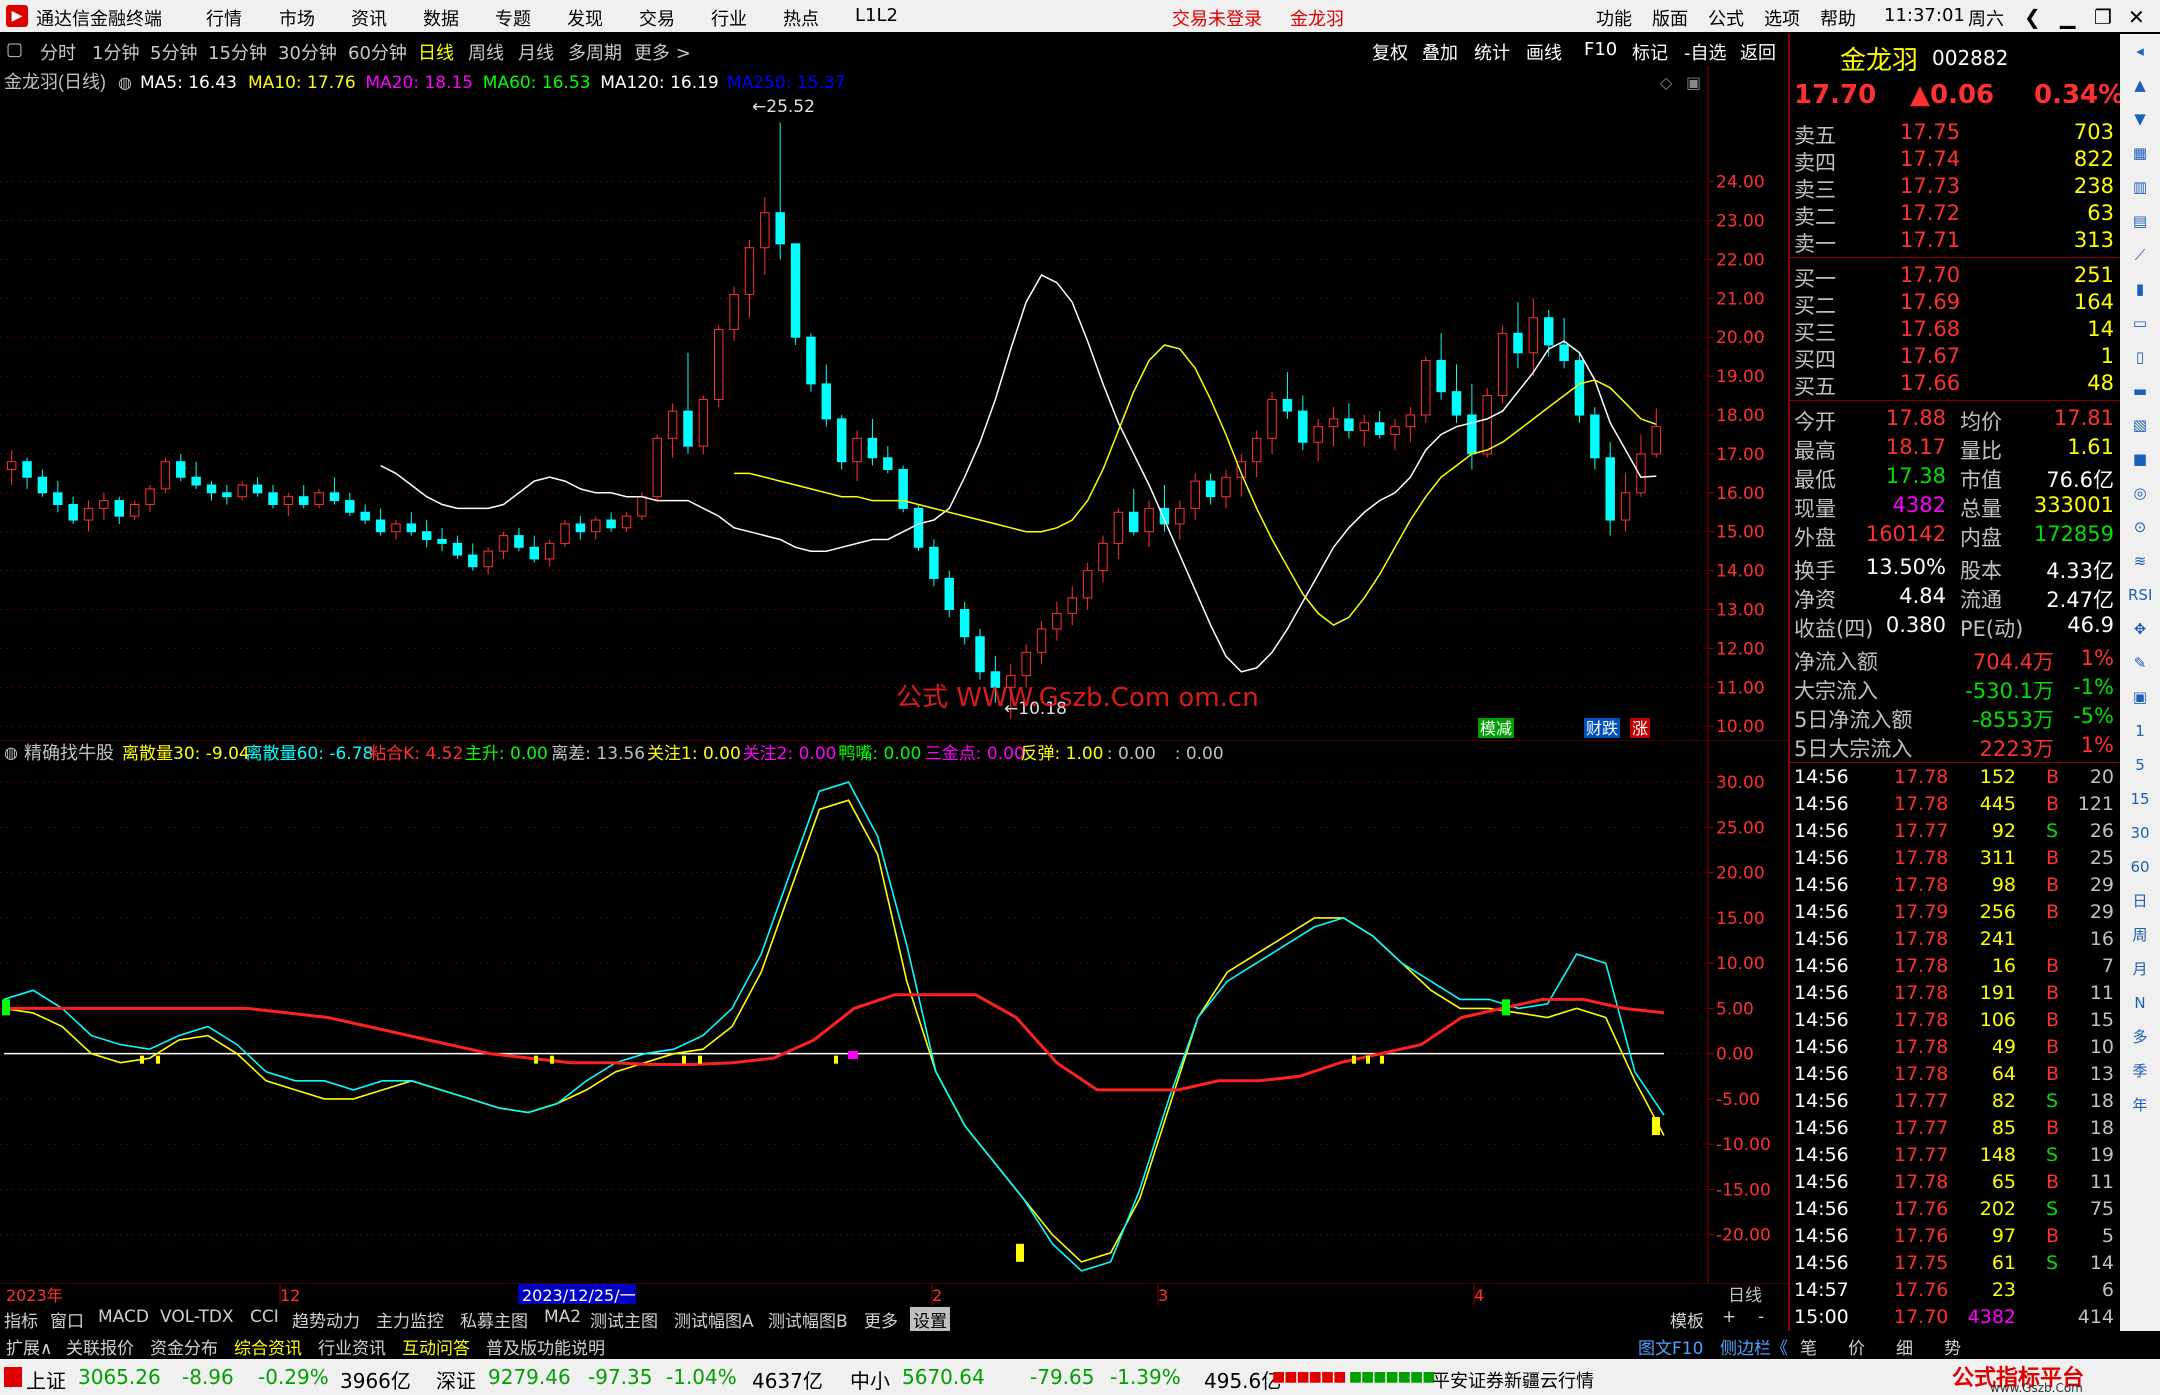 This screenshot has width=2160, height=1395. Describe the element at coordinates (410, 1319) in the screenshot. I see `tab-zhuli: 主力监控` at that location.